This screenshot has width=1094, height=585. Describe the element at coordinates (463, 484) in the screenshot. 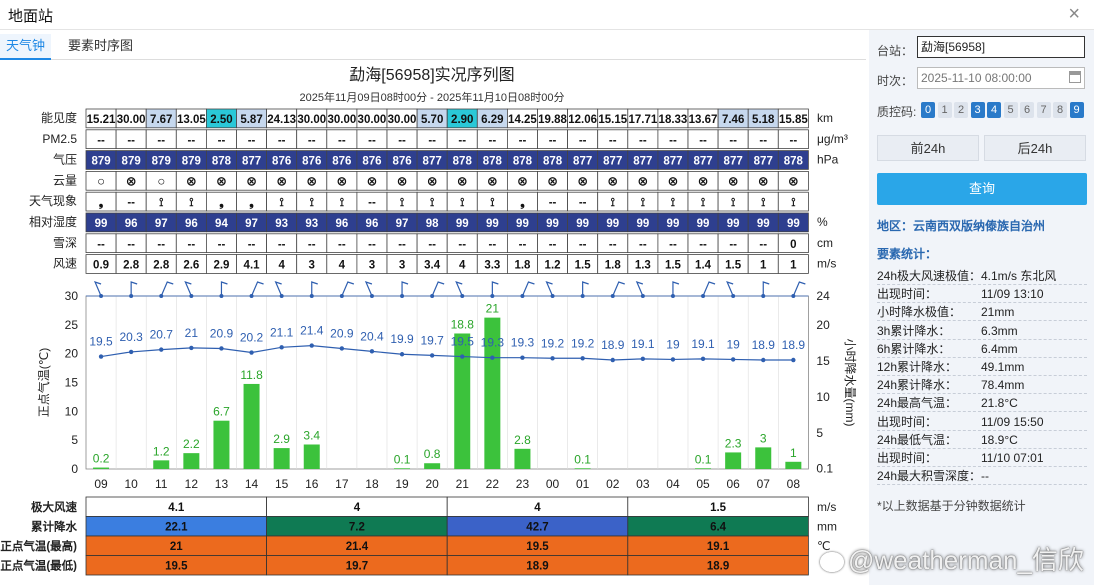

I see `hour-label: 21` at that location.